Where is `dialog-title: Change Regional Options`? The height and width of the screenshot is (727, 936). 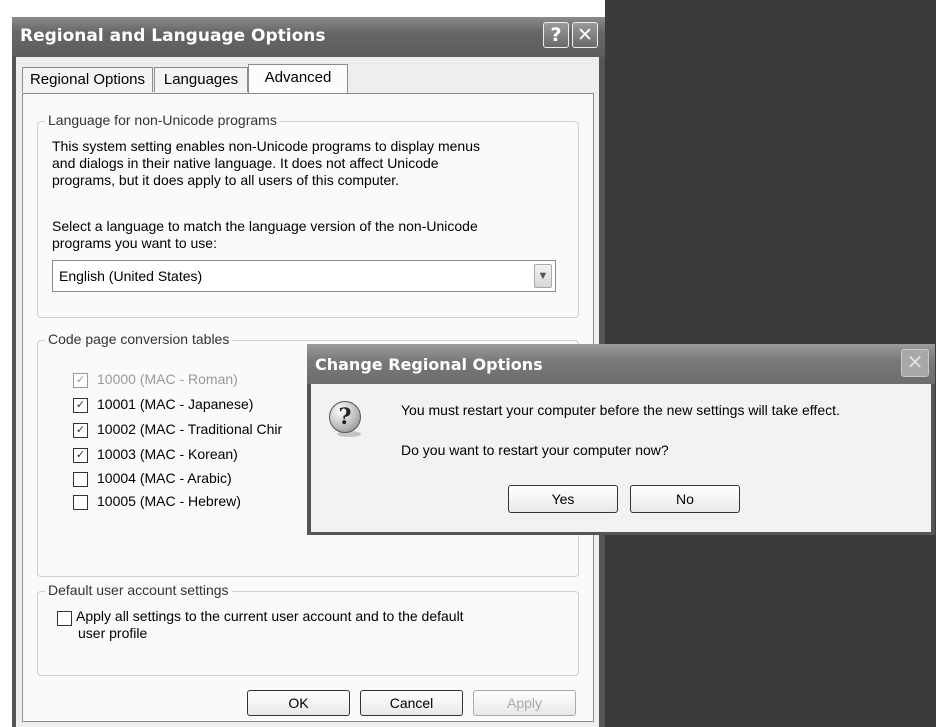 dialog-title: Change Regional Options is located at coordinates (429, 364).